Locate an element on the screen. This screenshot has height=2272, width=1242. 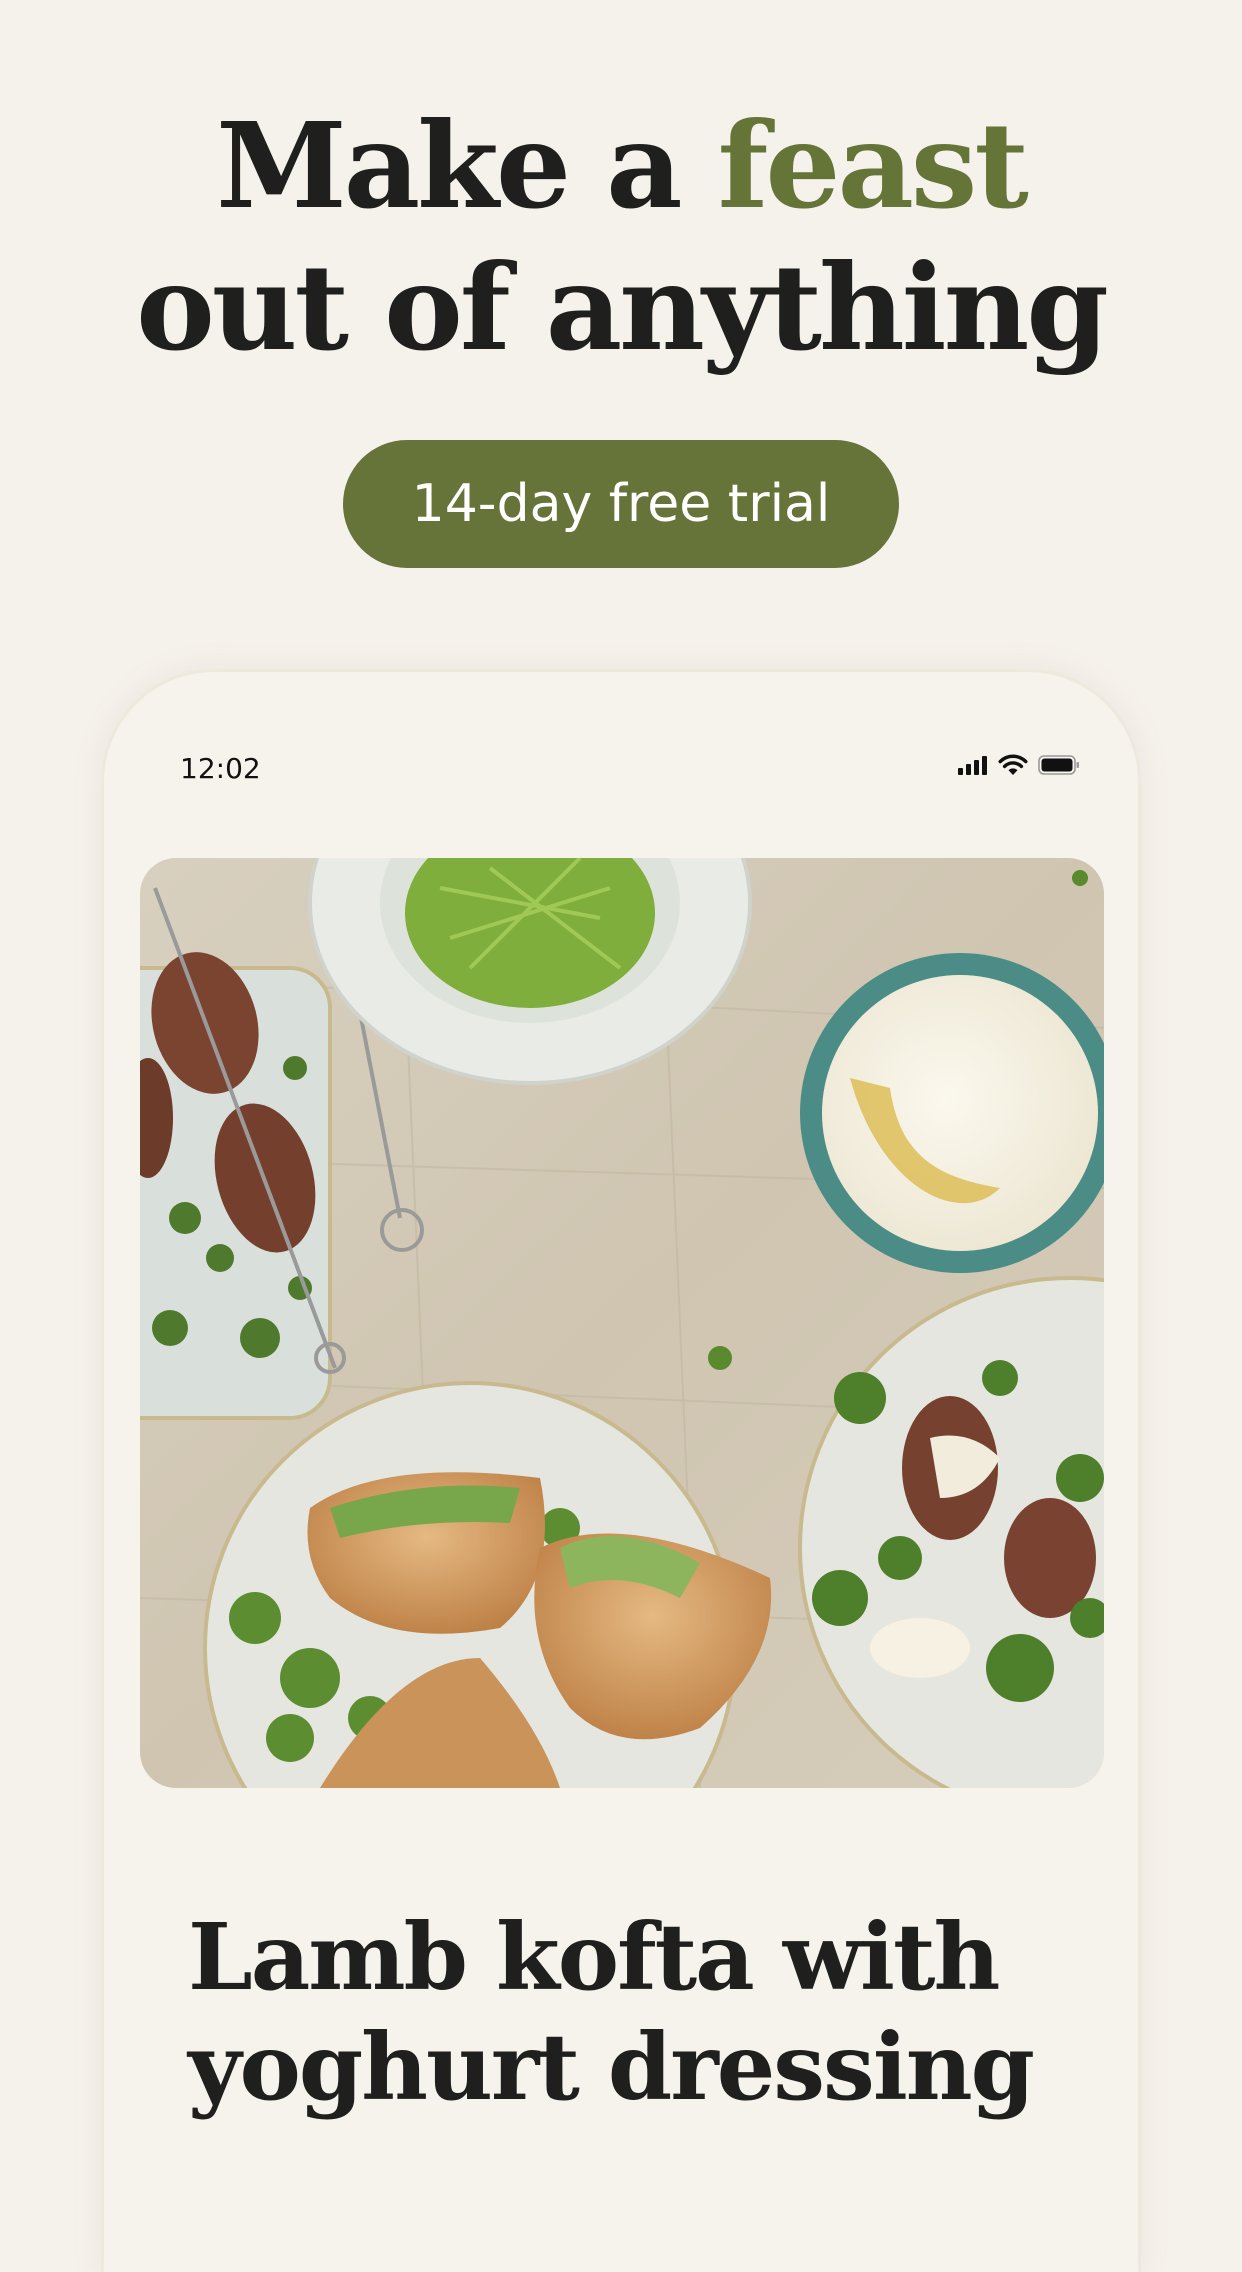
free-trial-button: 14-day free trial is located at coordinates (621, 504).